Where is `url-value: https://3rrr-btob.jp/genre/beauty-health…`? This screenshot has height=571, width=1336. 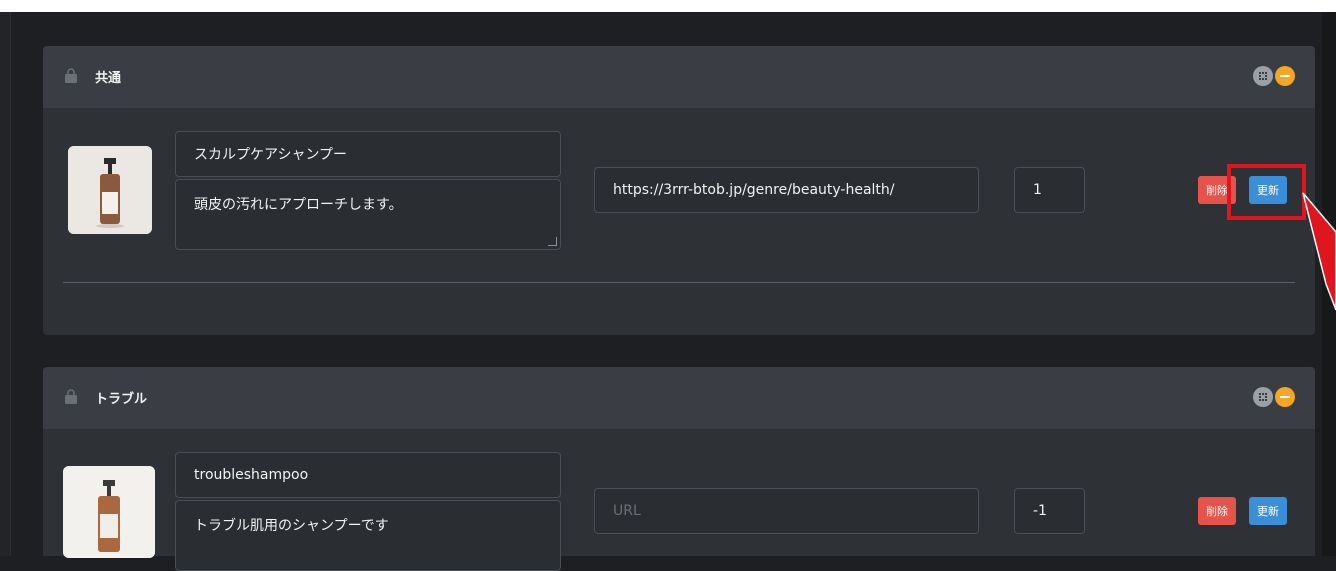 url-value: https://3rrr-btob.jp/genre/beauty-health… is located at coordinates (754, 190).